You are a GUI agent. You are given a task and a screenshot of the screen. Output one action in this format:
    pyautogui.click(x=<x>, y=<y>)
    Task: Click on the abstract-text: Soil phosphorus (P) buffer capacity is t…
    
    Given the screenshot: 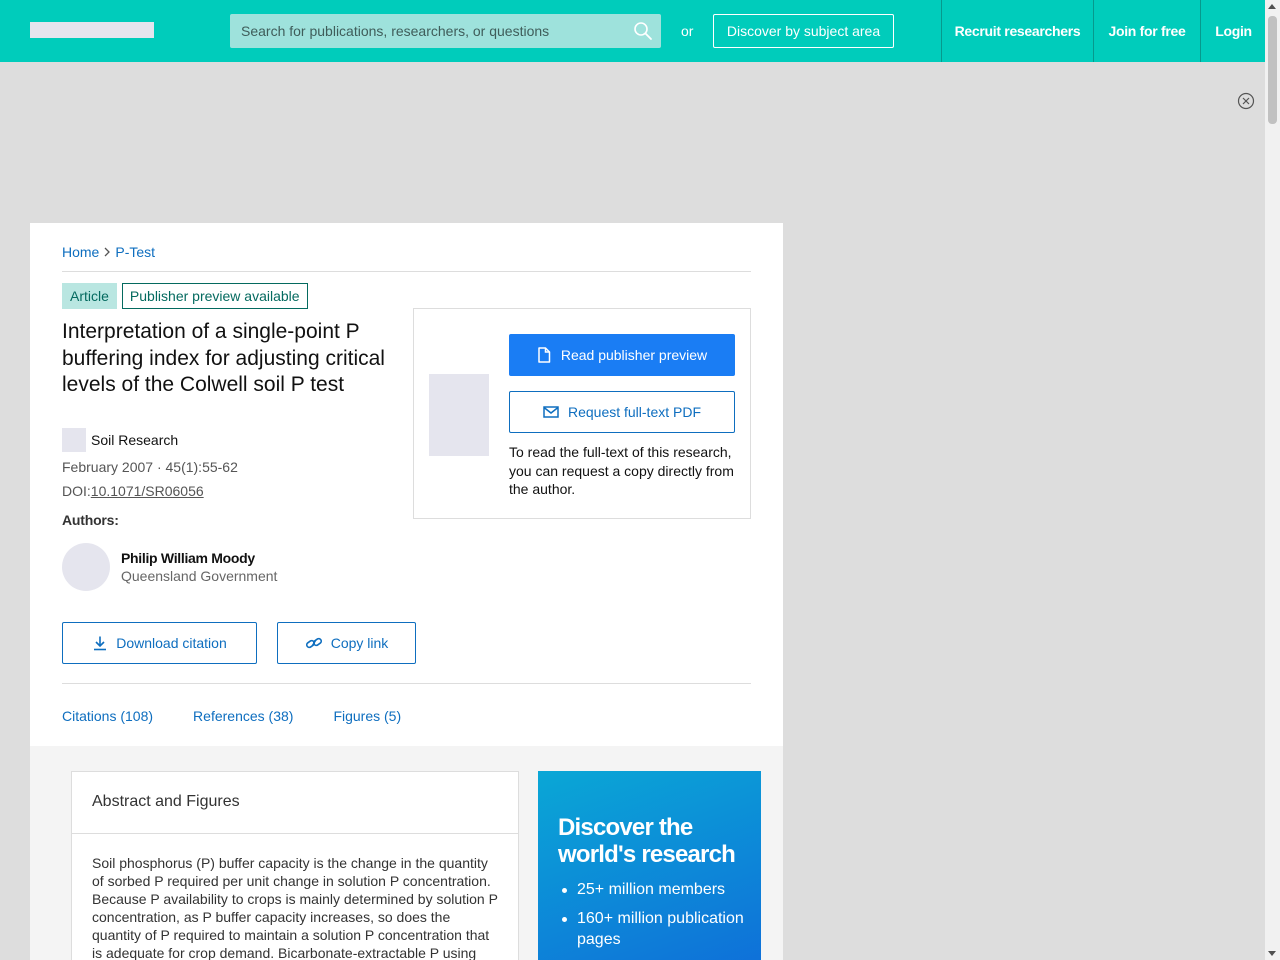 What is the action you would take?
    pyautogui.click(x=295, y=907)
    